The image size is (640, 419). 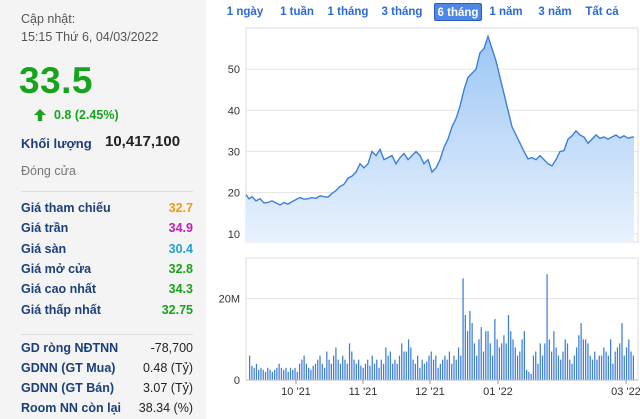 I want to click on y-tick-label: 40, so click(x=234, y=111).